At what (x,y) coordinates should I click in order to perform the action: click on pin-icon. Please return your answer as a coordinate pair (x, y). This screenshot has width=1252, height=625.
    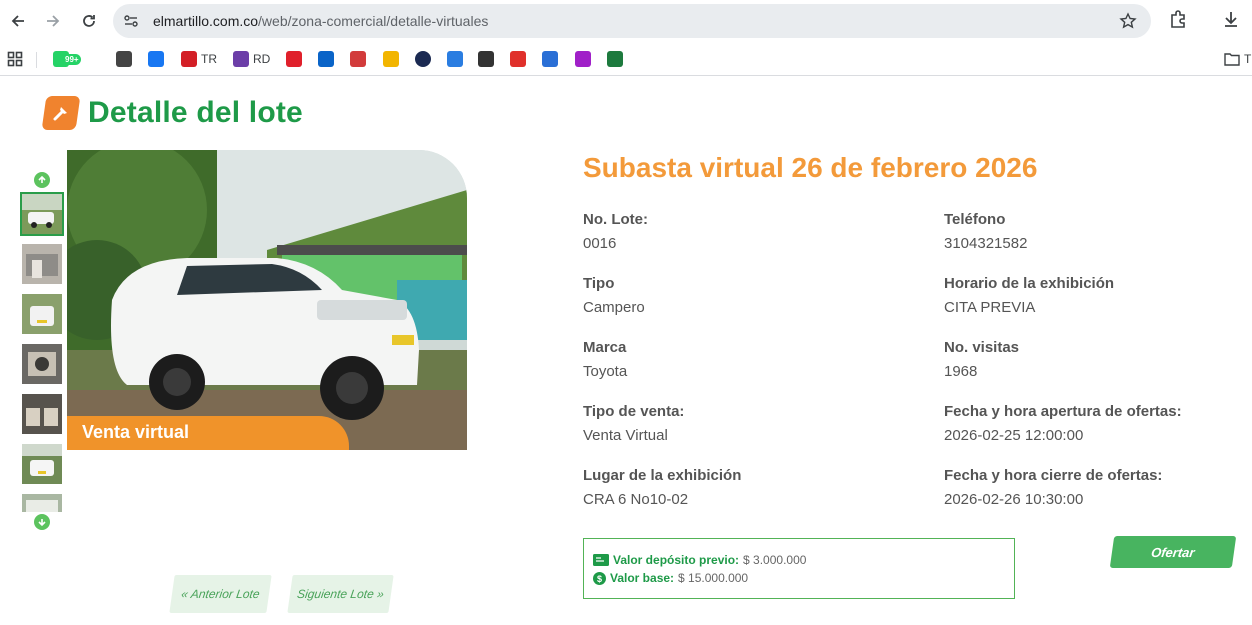
    Looking at the image, I should click on (455, 59).